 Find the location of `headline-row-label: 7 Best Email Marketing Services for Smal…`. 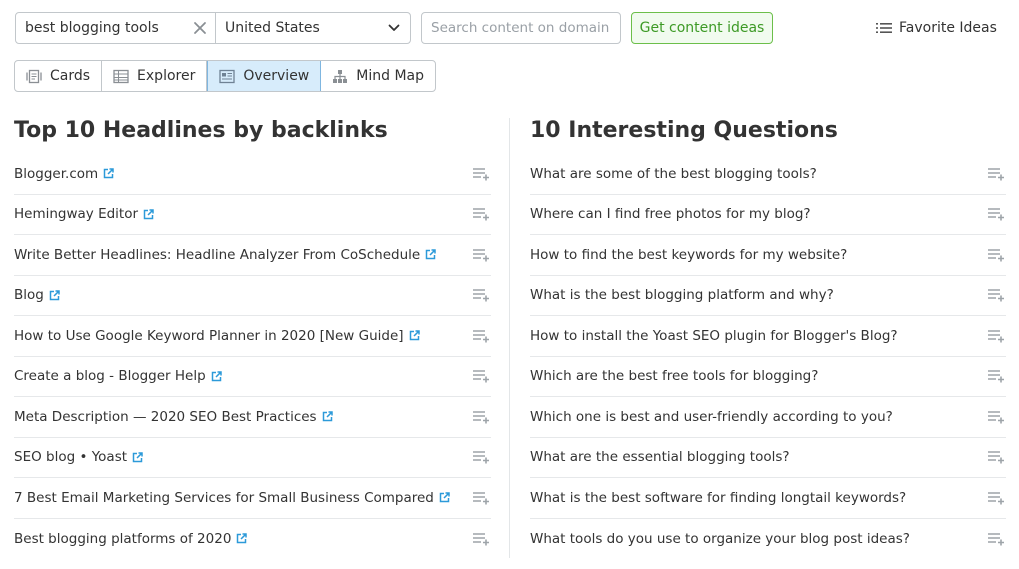

headline-row-label: 7 Best Email Marketing Services for Smal… is located at coordinates (224, 498).